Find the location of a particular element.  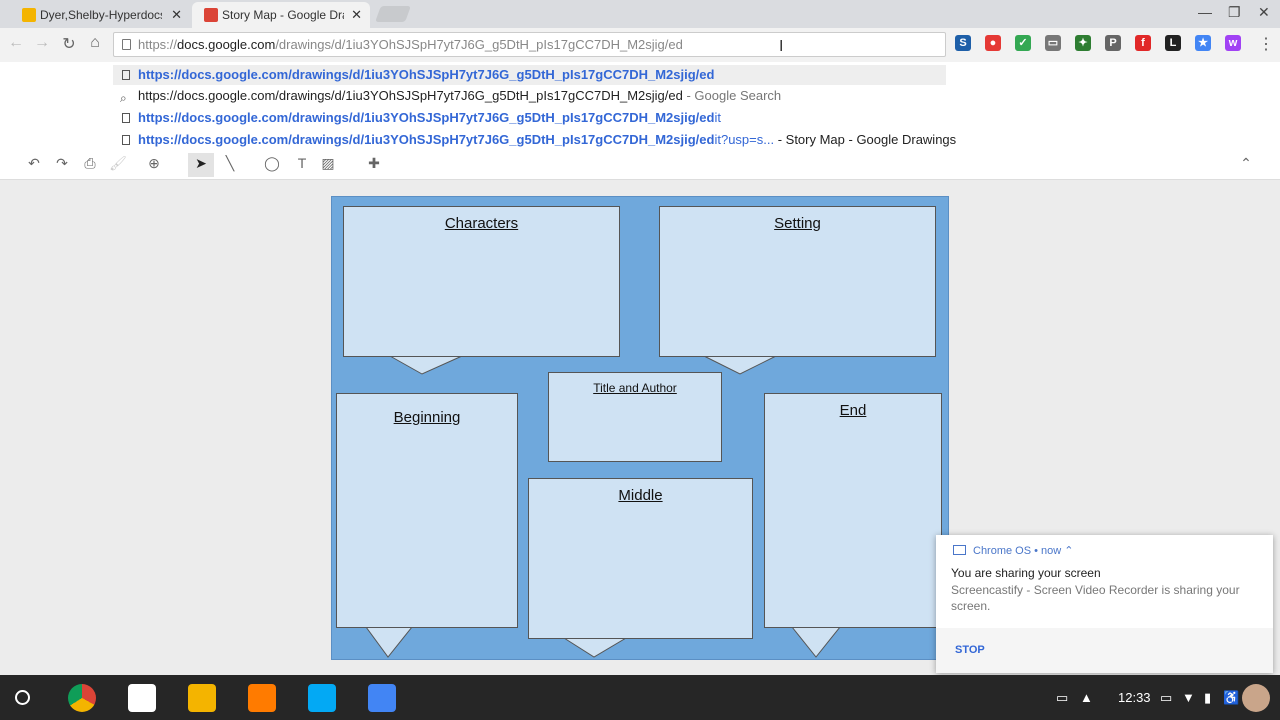

cast-status-icon: ▭ is located at coordinates (1166, 698).